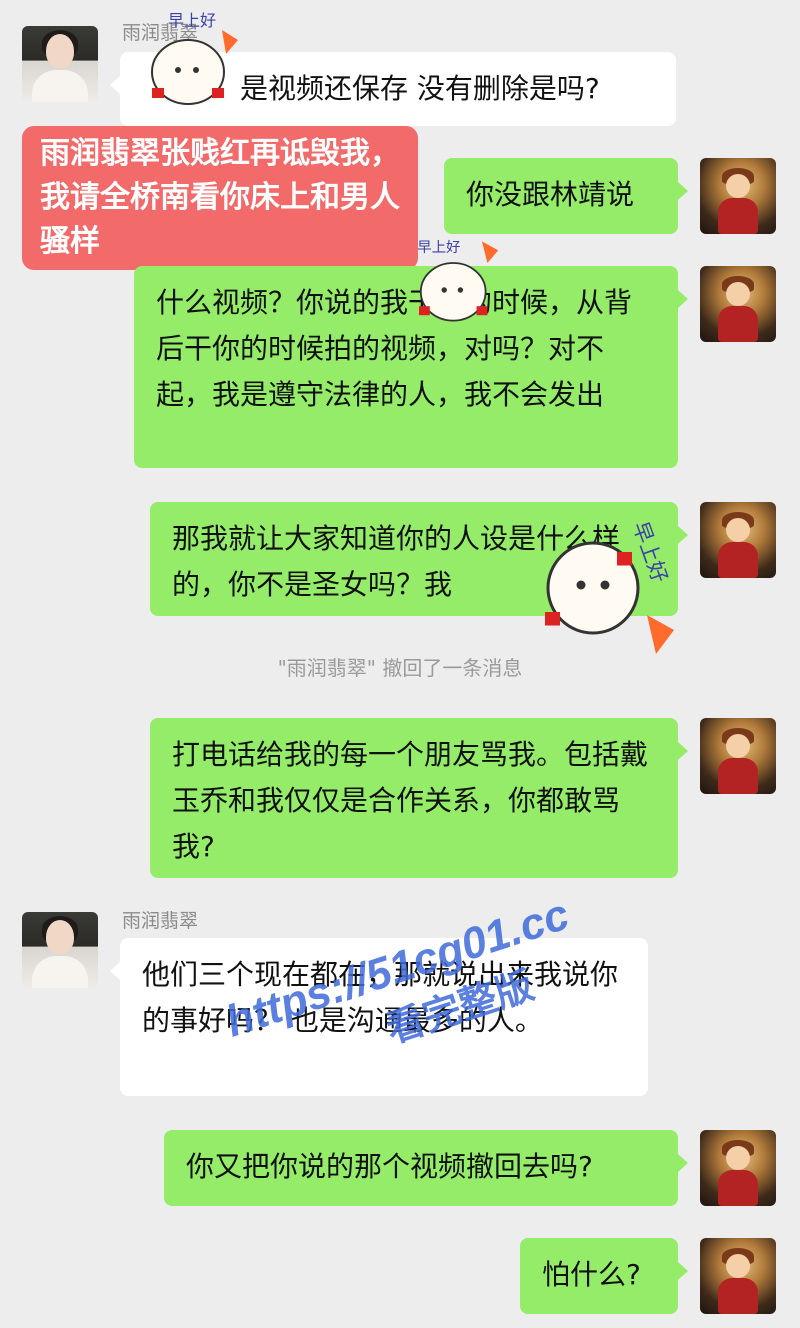 Image resolution: width=800 pixels, height=1328 pixels. What do you see at coordinates (160, 921) in the screenshot?
I see `sender-name: 雨润翡翠` at bounding box center [160, 921].